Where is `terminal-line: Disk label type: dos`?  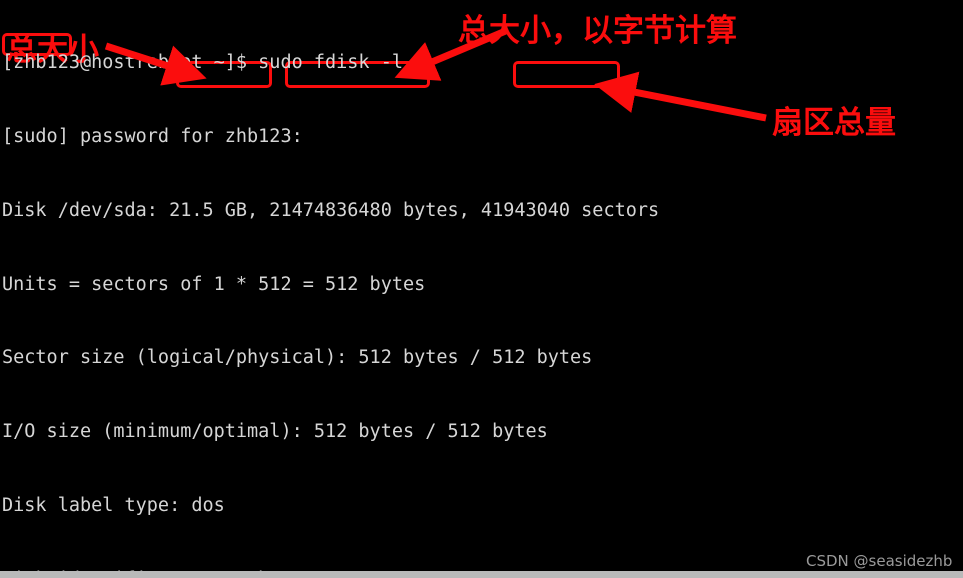
terminal-line: Disk label type: dos is located at coordinates (113, 505).